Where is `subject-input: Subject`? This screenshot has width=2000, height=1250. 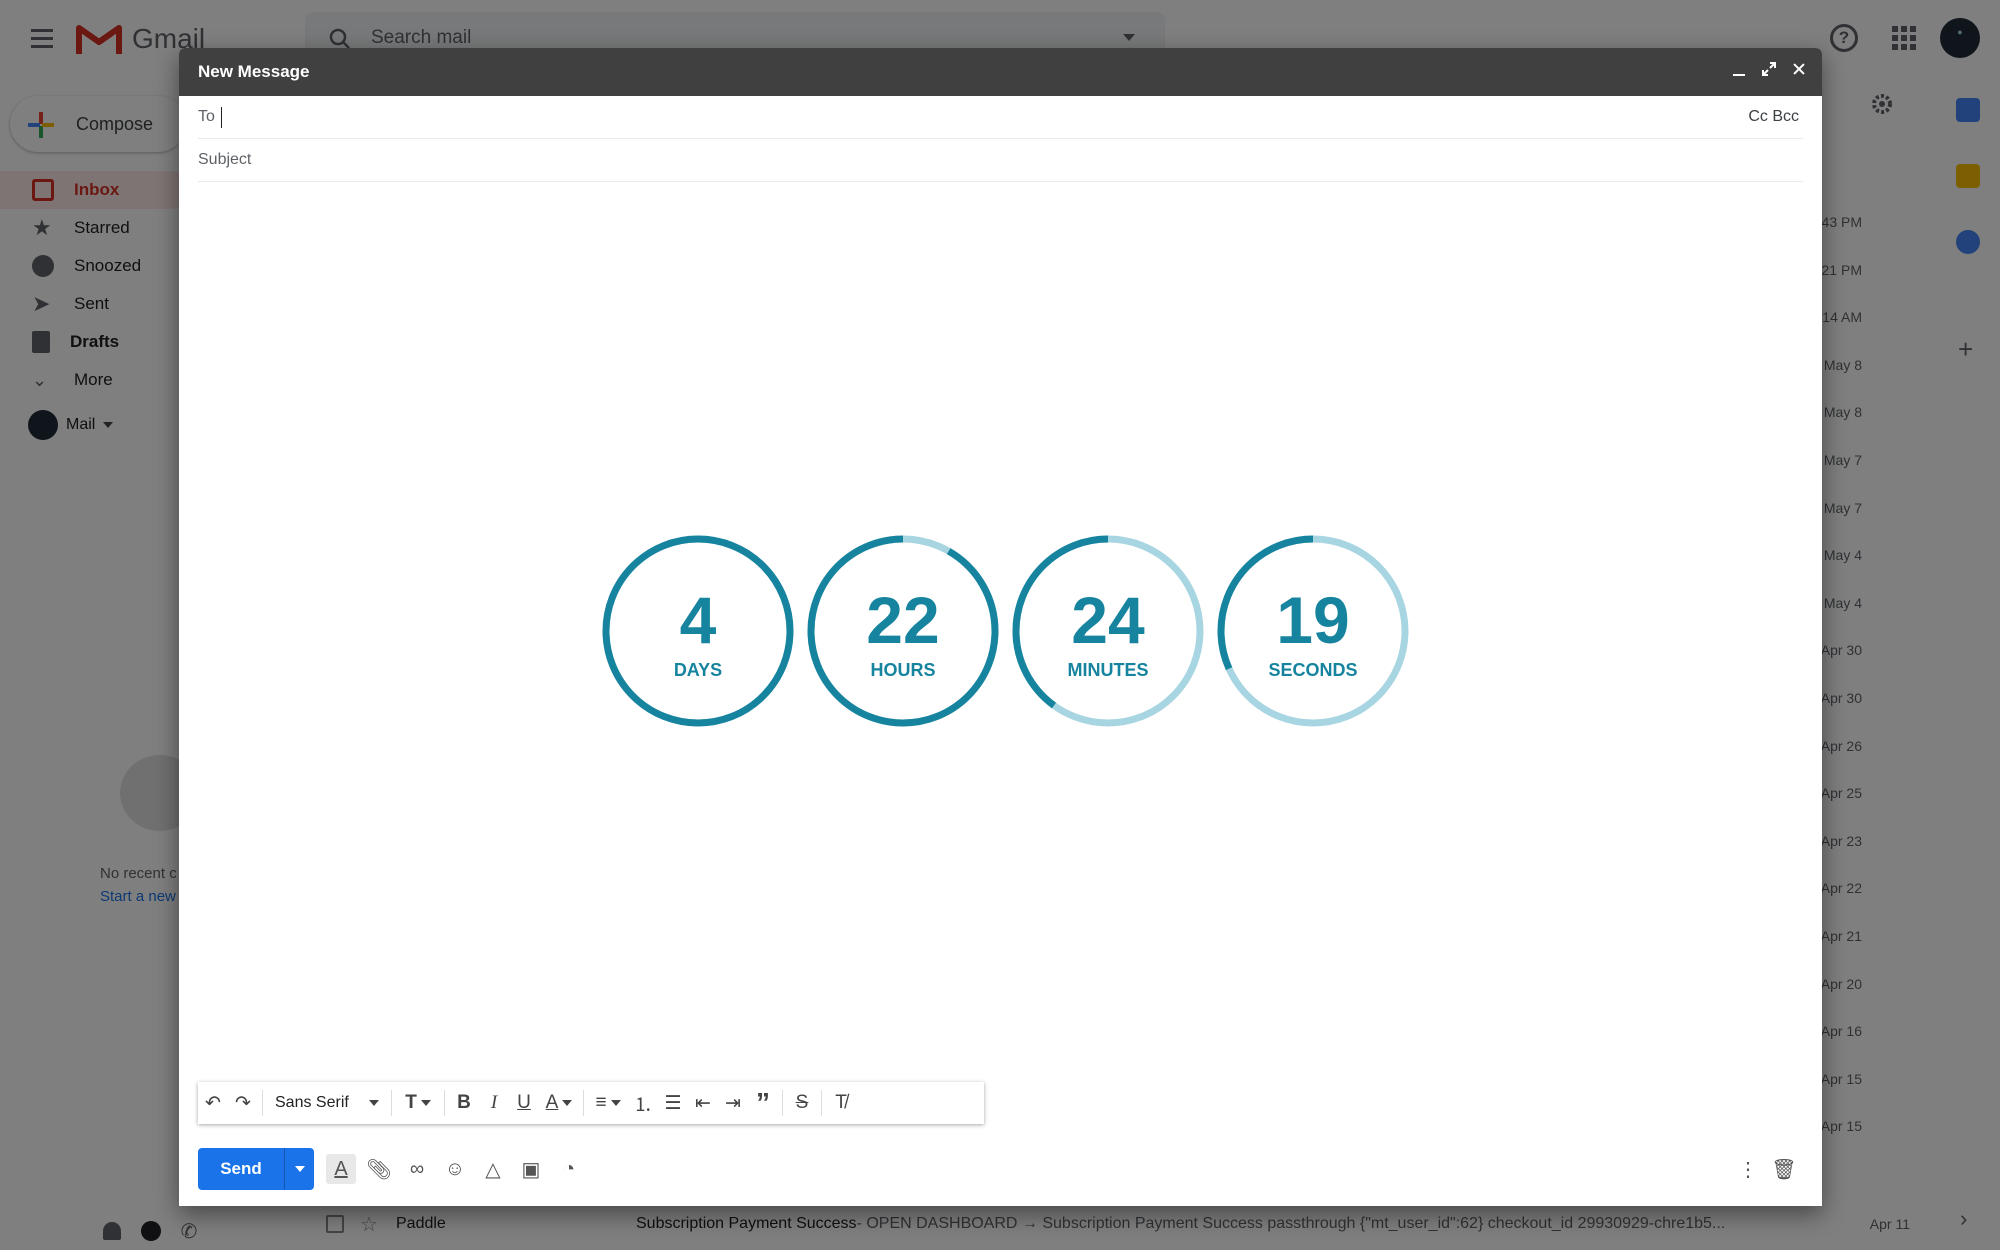
subject-input: Subject is located at coordinates (224, 160).